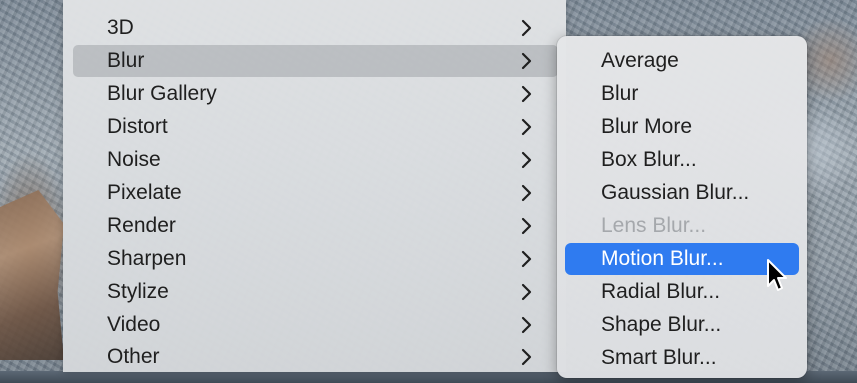 The width and height of the screenshot is (857, 383). I want to click on menu-item-label: 3D, so click(120, 27).